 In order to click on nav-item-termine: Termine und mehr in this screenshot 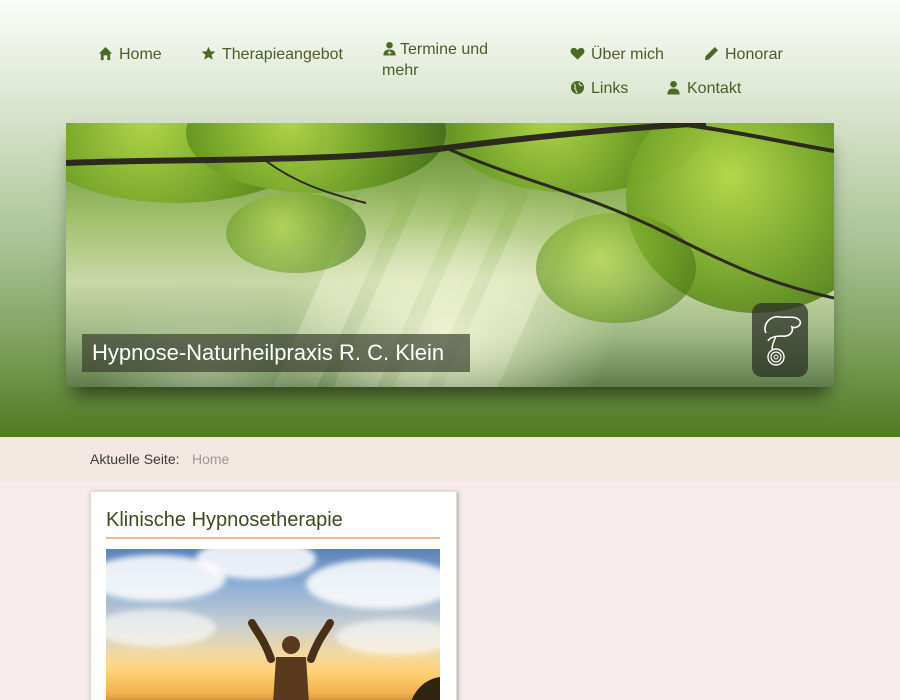, I will do `click(447, 60)`.